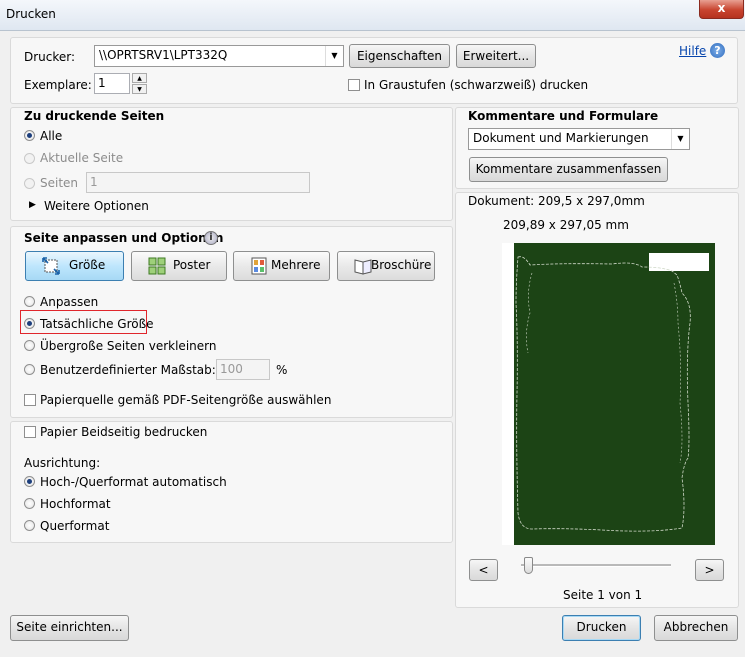 Image resolution: width=745 pixels, height=657 pixels. I want to click on printer-label: Drucker:, so click(50, 57).